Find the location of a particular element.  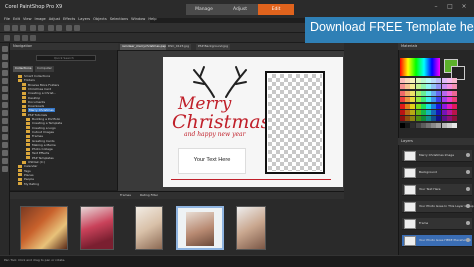

pick-tool-icon is located at coordinates (5, 57).